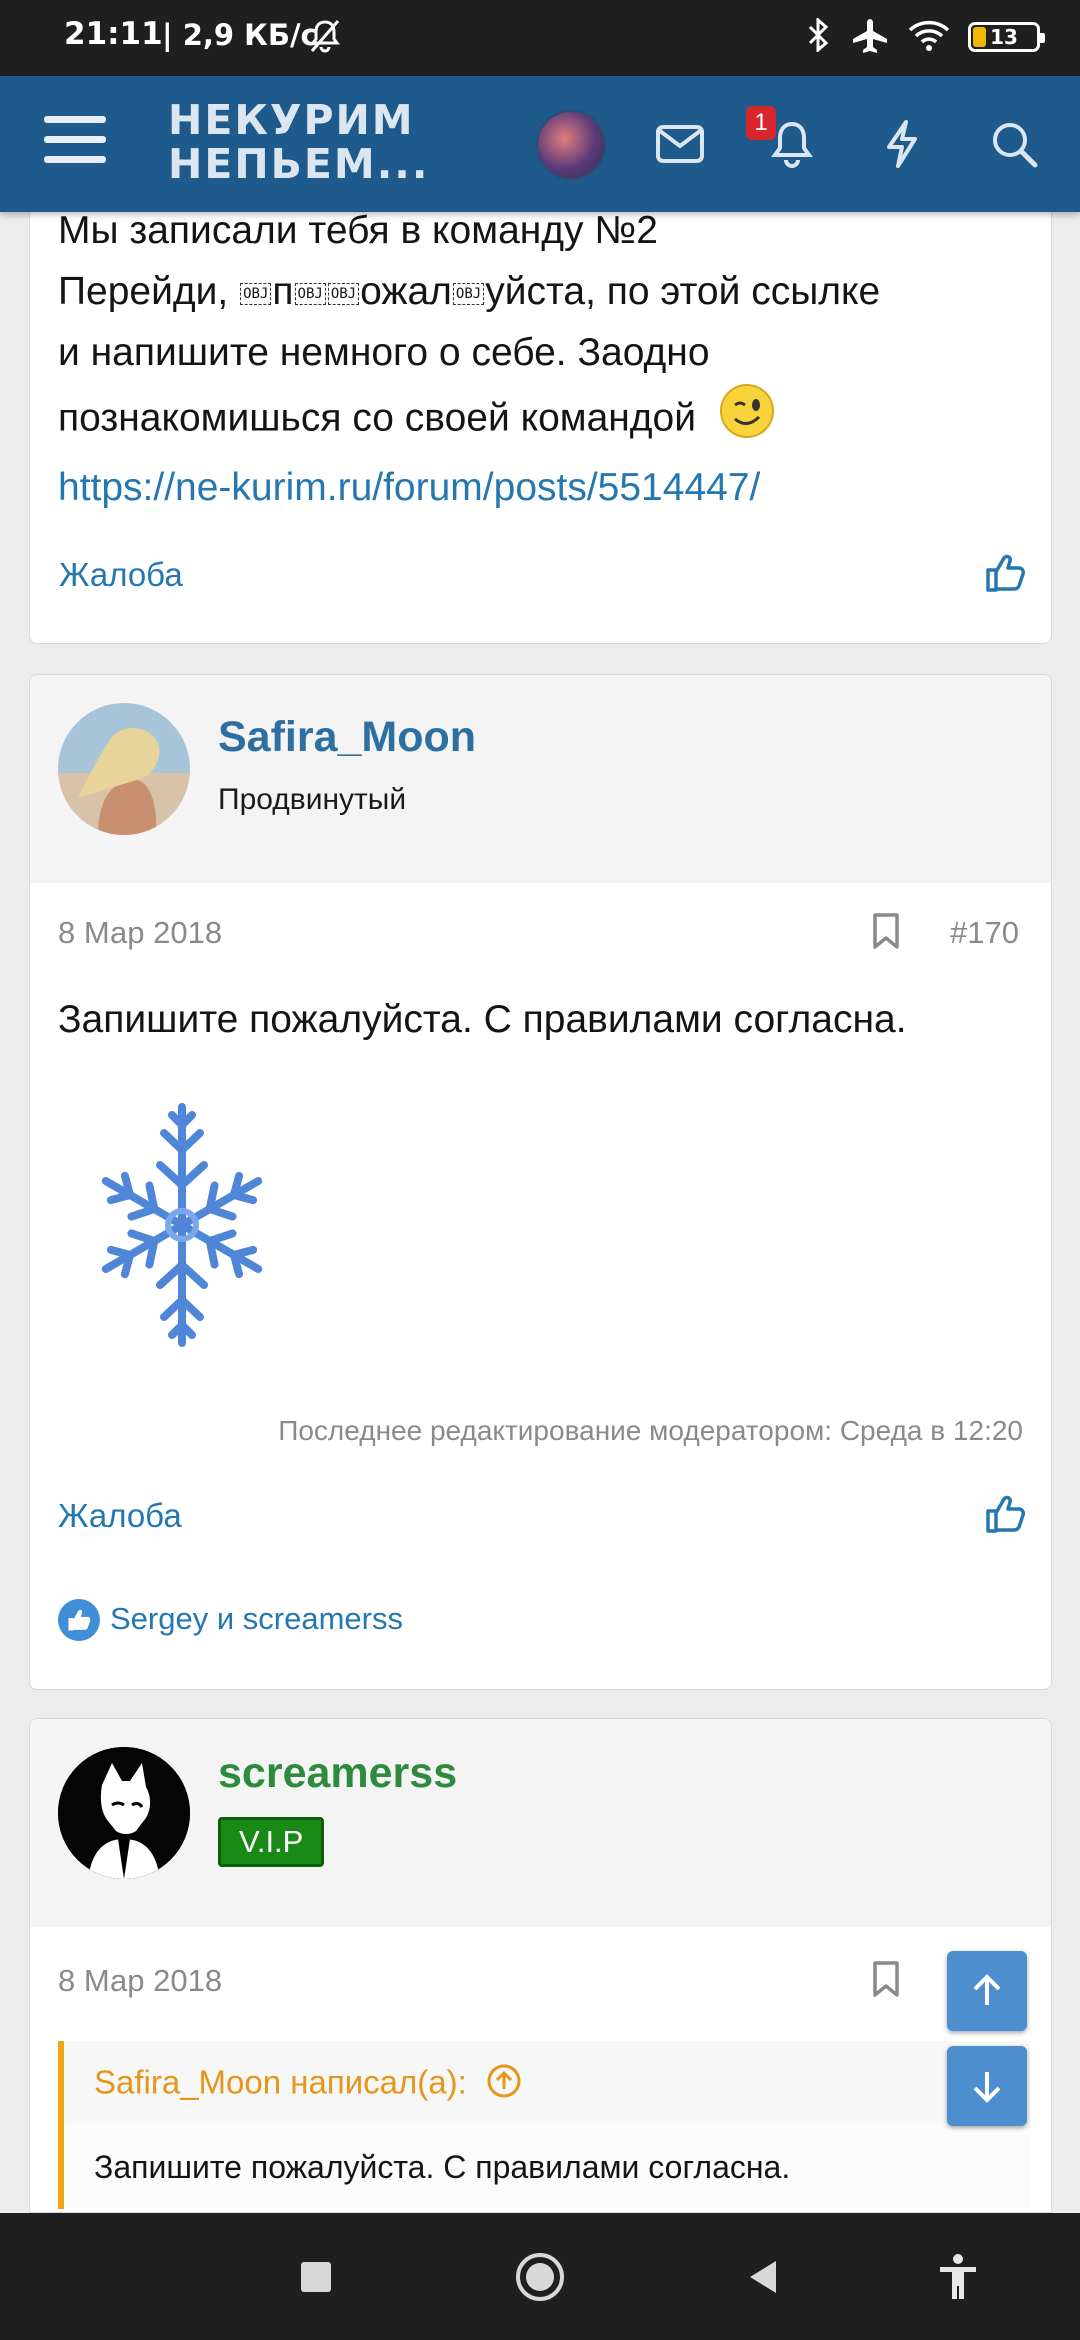  Describe the element at coordinates (540, 38) in the screenshot. I see `status-bar: 21:11 | 2,9 КБ/с 13` at that location.